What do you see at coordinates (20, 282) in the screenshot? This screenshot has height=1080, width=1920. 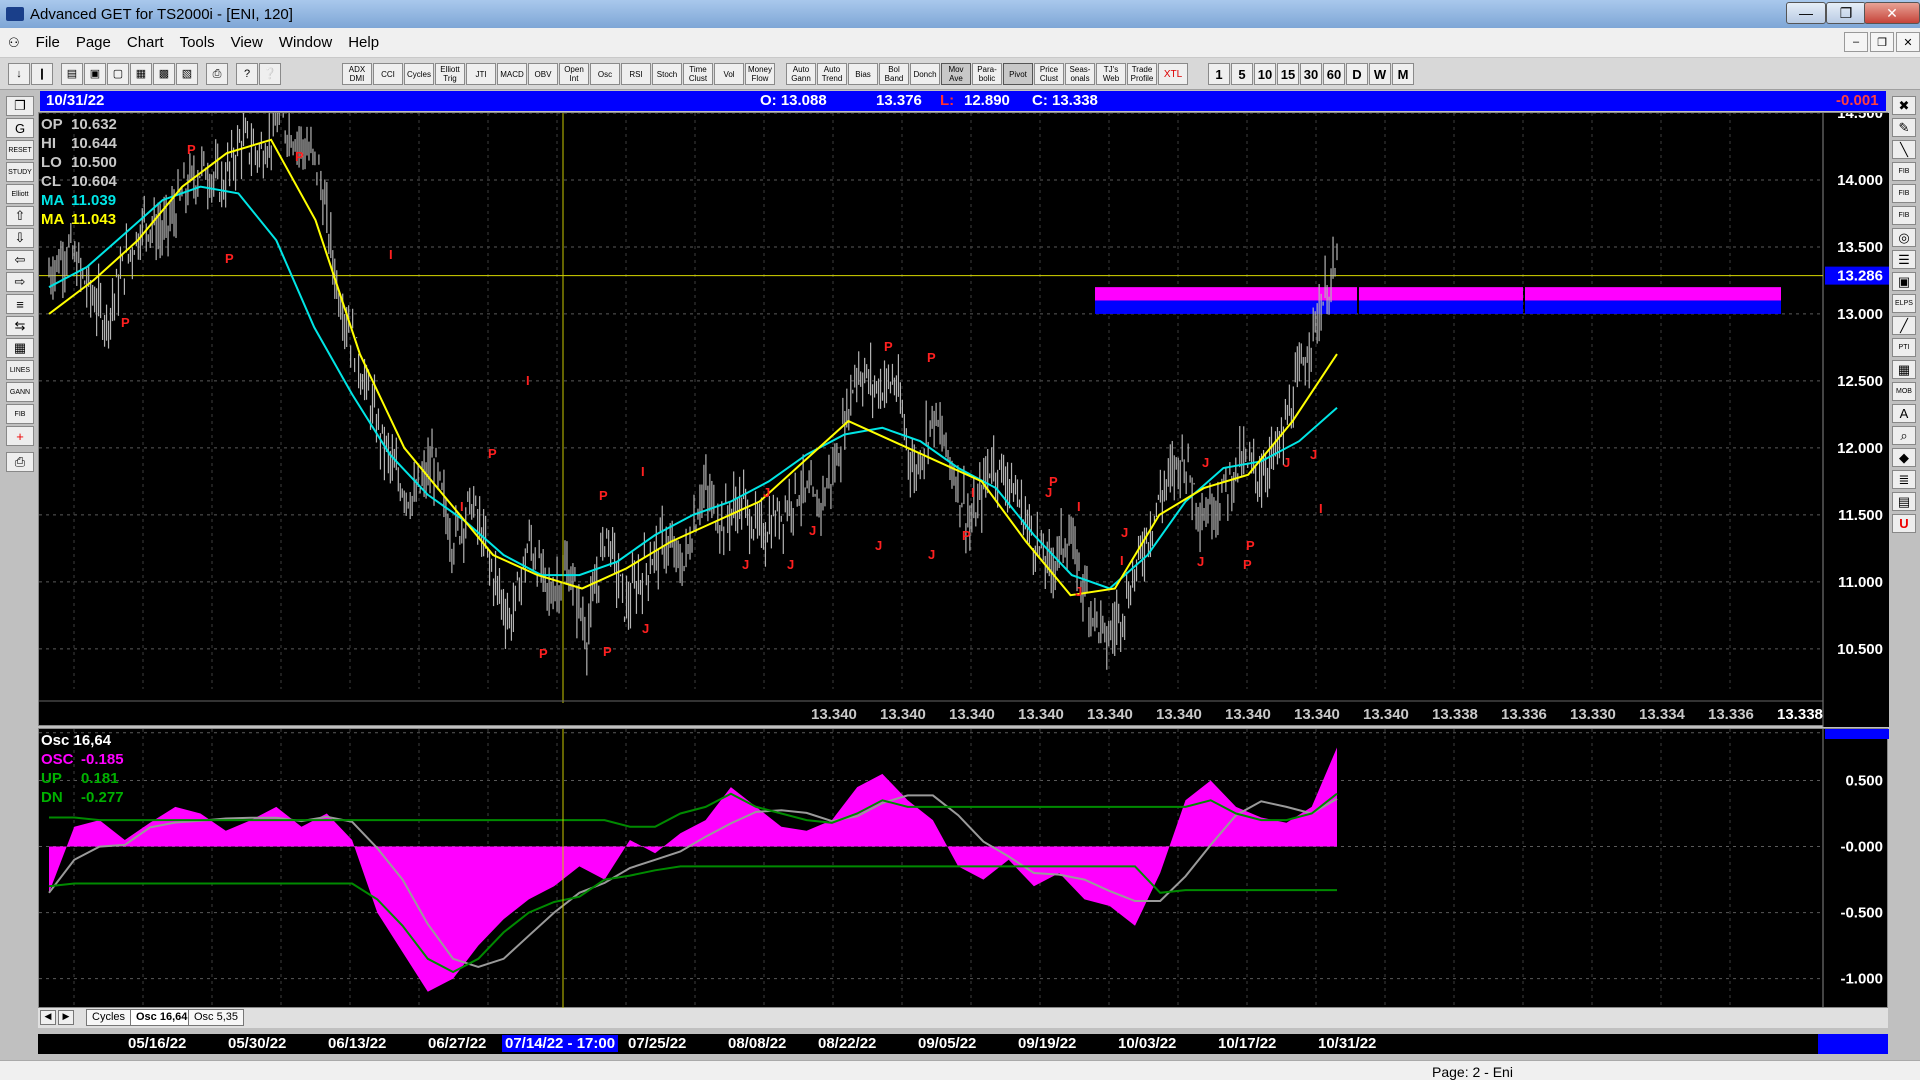 I see `arrow-right-icon: ⇨` at bounding box center [20, 282].